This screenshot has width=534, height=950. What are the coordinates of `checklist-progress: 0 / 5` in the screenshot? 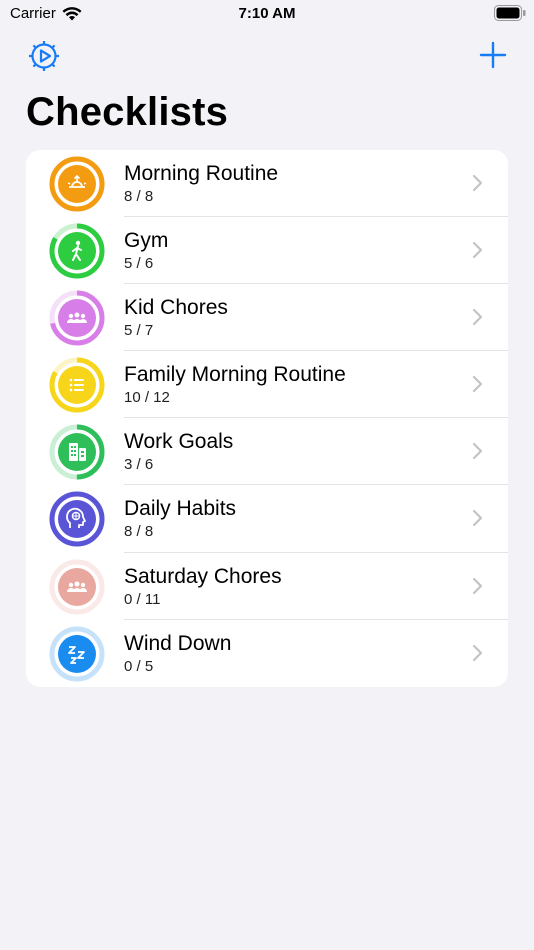 It's located at (139, 666).